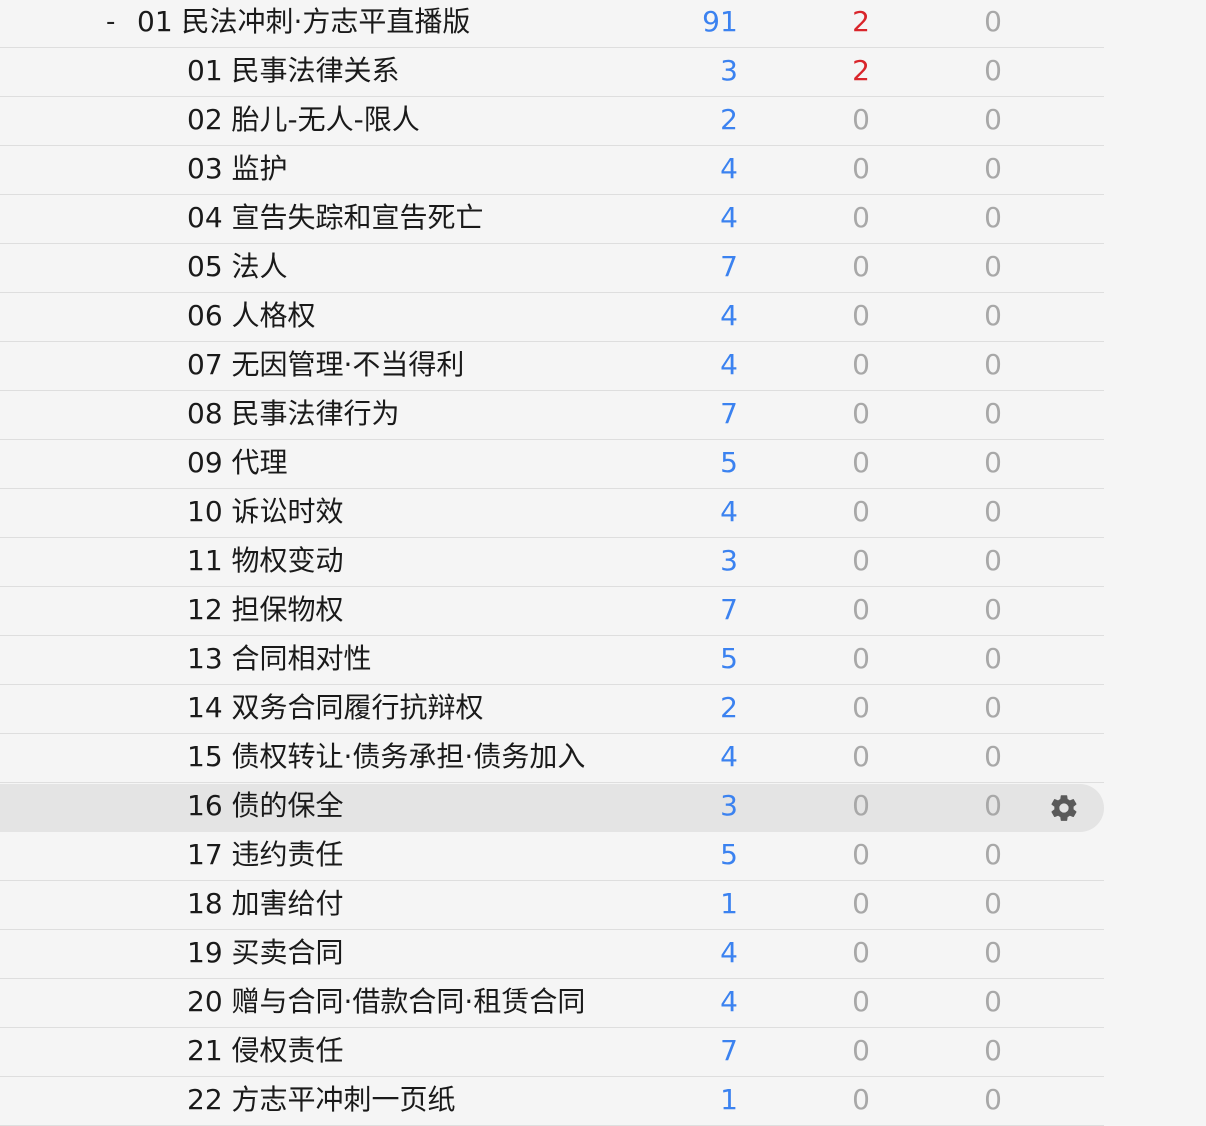  I want to click on deck-name: 07 无因管理·不当得利, so click(325, 365).